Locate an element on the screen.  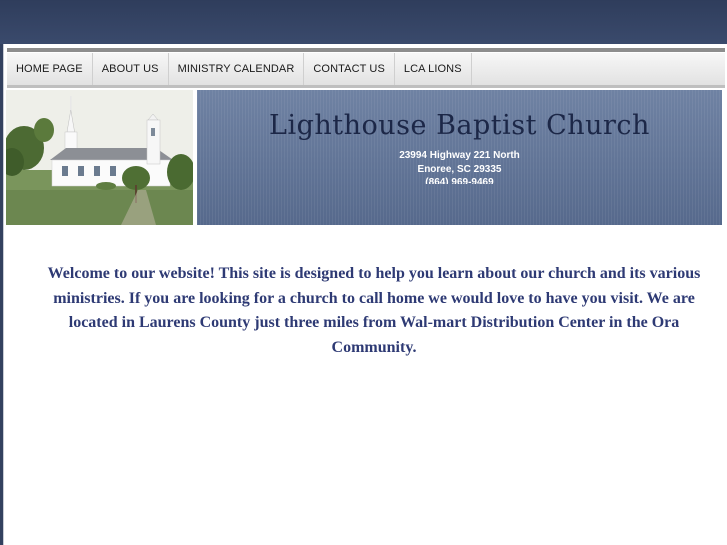
address-street: 23994 Highway 221 North is located at coordinates (459, 155).